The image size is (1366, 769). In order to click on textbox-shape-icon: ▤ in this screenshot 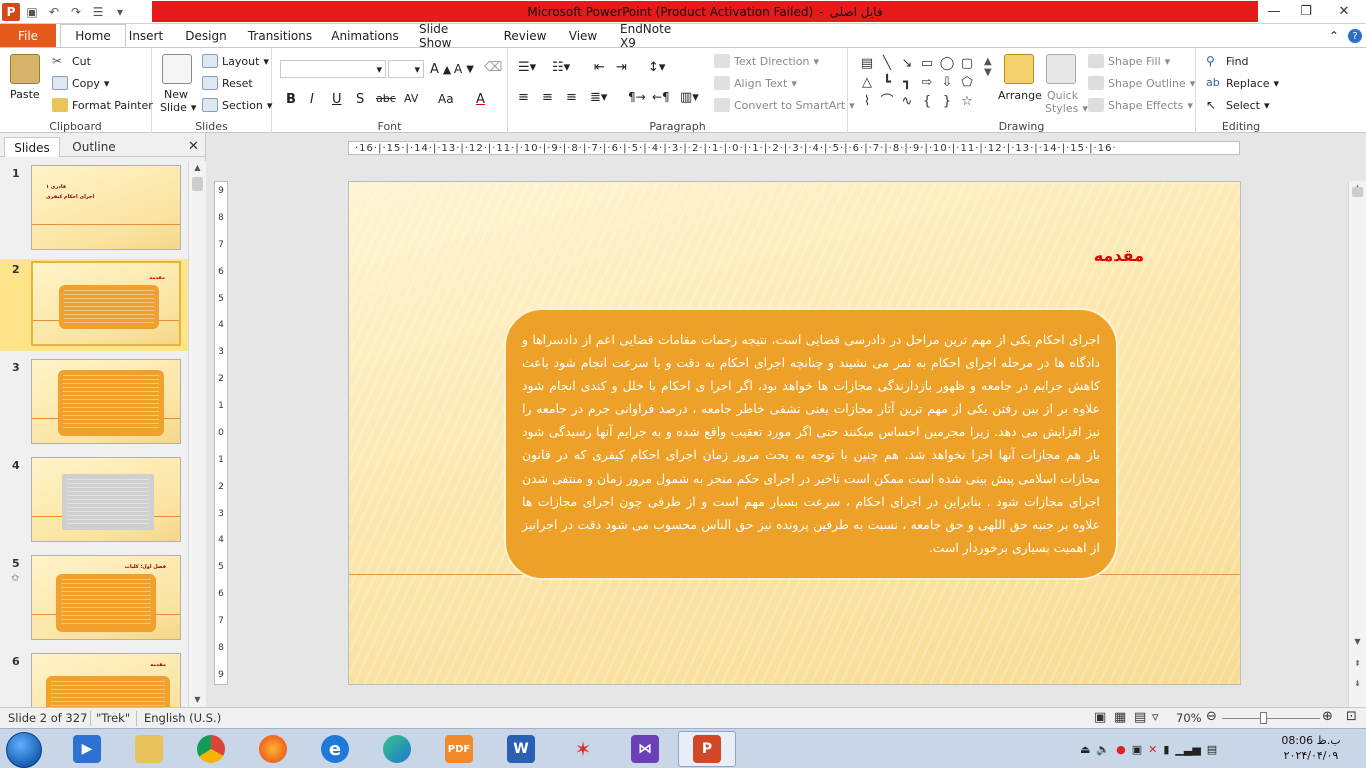, I will do `click(867, 63)`.